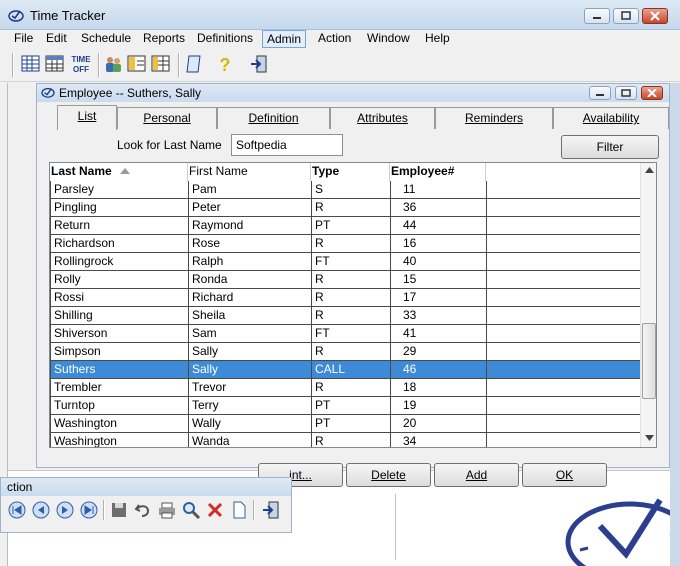 Image resolution: width=680 pixels, height=566 pixels. Describe the element at coordinates (119, 333) in the screenshot. I see `cell-last-name: Shiverson` at that location.